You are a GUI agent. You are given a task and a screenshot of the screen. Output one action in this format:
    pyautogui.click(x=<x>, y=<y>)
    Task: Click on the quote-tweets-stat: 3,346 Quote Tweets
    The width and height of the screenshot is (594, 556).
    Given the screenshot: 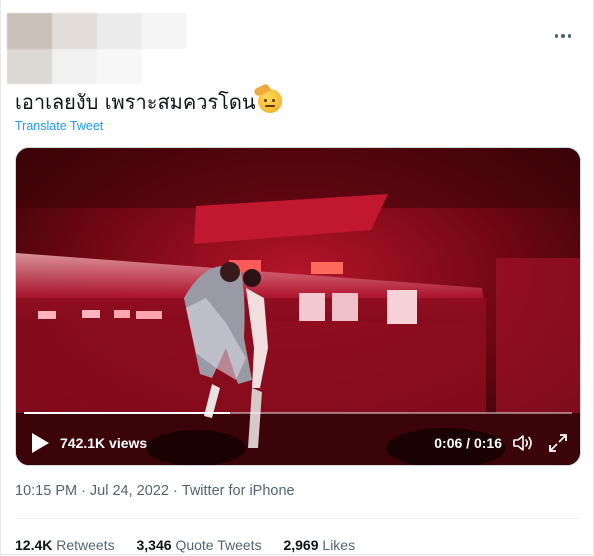 What is the action you would take?
    pyautogui.click(x=199, y=545)
    